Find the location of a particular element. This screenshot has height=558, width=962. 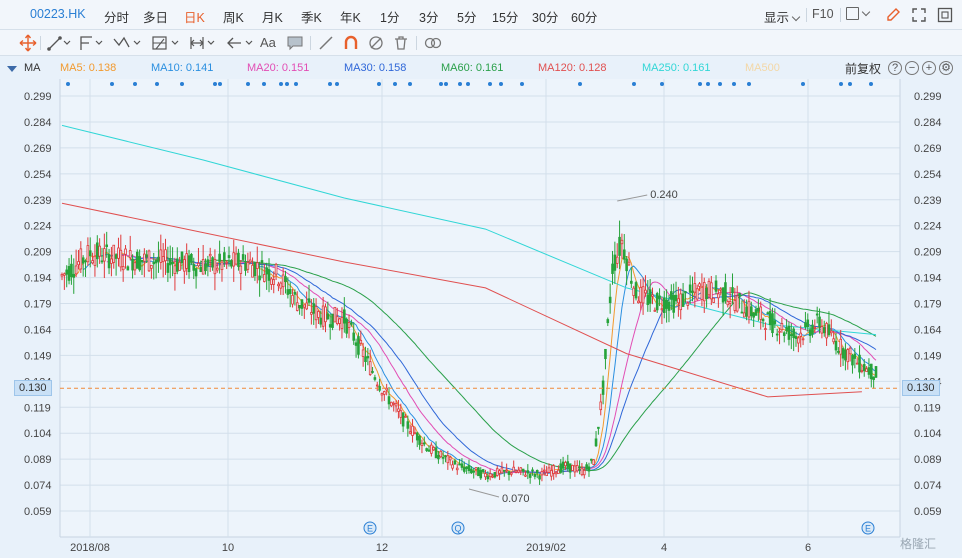

display-menu: 显示 is located at coordinates (782, 16).